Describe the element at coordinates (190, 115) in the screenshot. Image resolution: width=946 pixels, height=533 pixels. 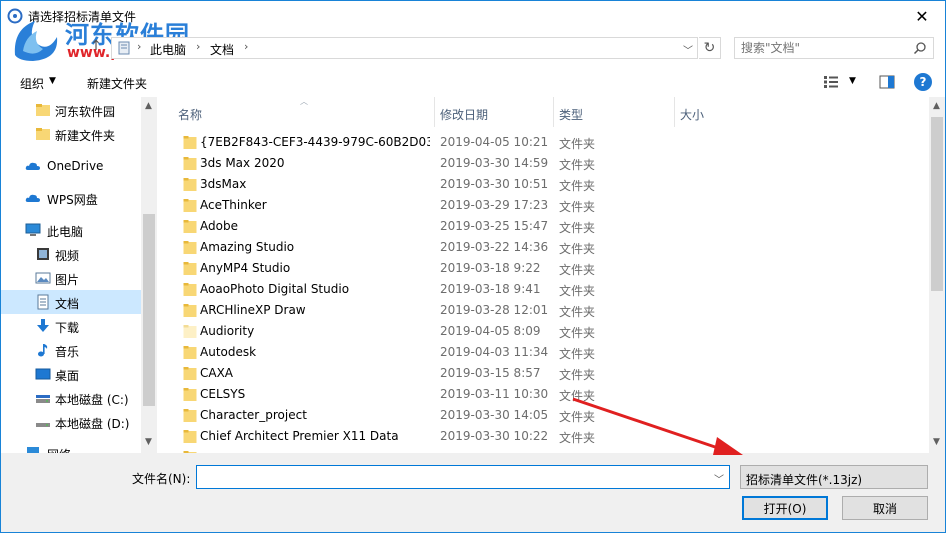
I see `column-header-label: 名称` at that location.